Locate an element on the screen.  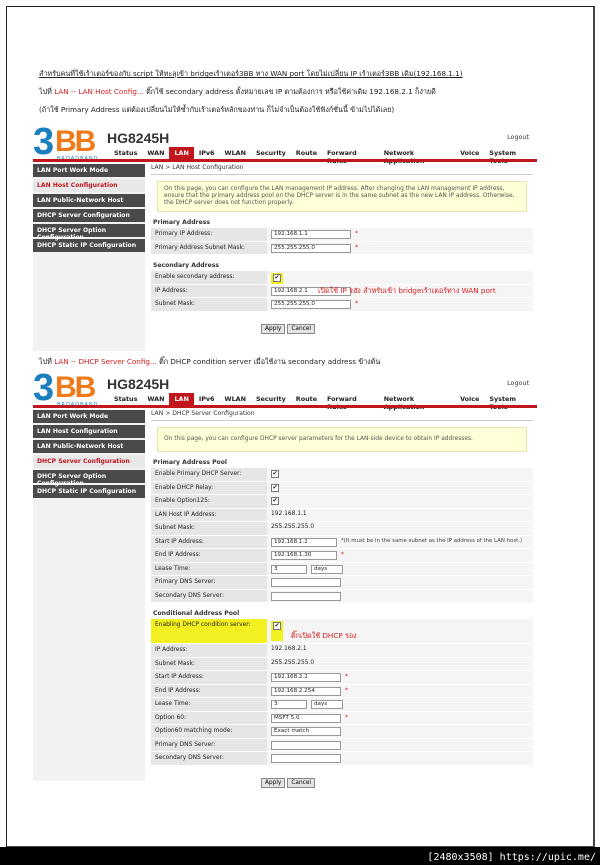
form-row: Primary IP Address: 192.168.1.1 * is located at coordinates (342, 235).